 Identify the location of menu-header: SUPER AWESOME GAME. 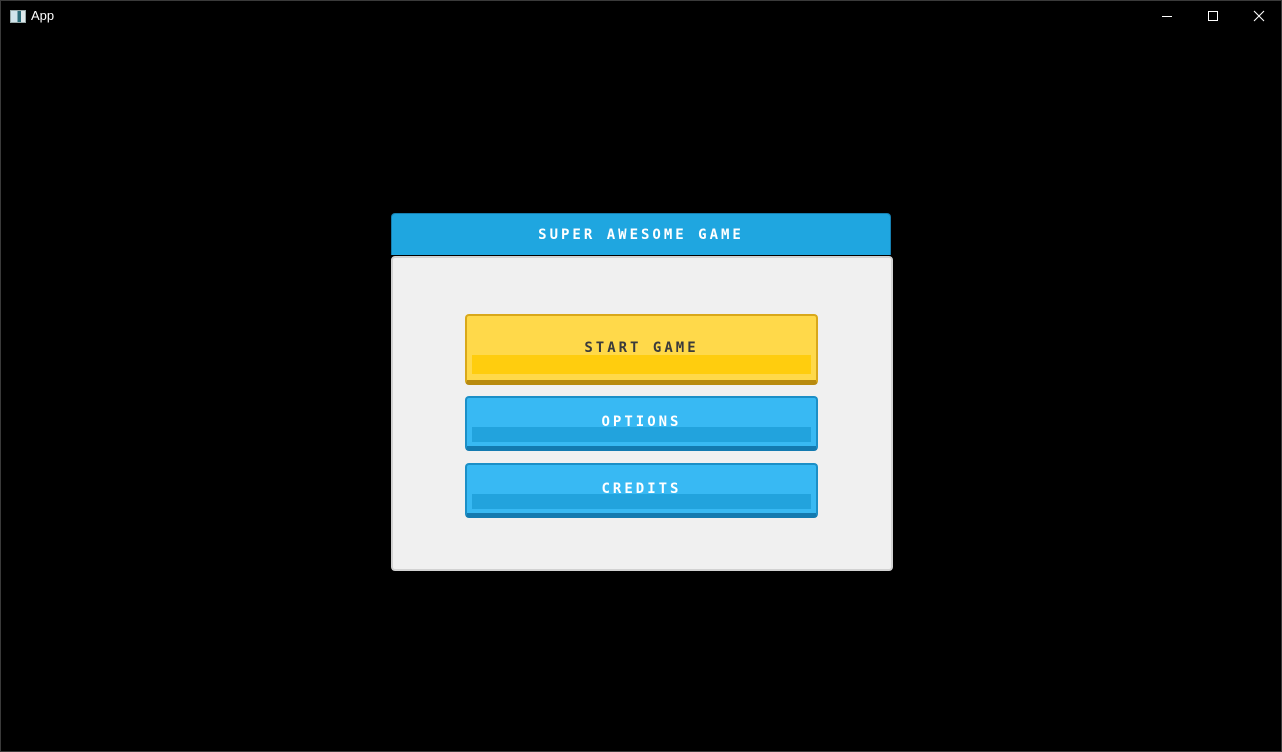
(641, 234).